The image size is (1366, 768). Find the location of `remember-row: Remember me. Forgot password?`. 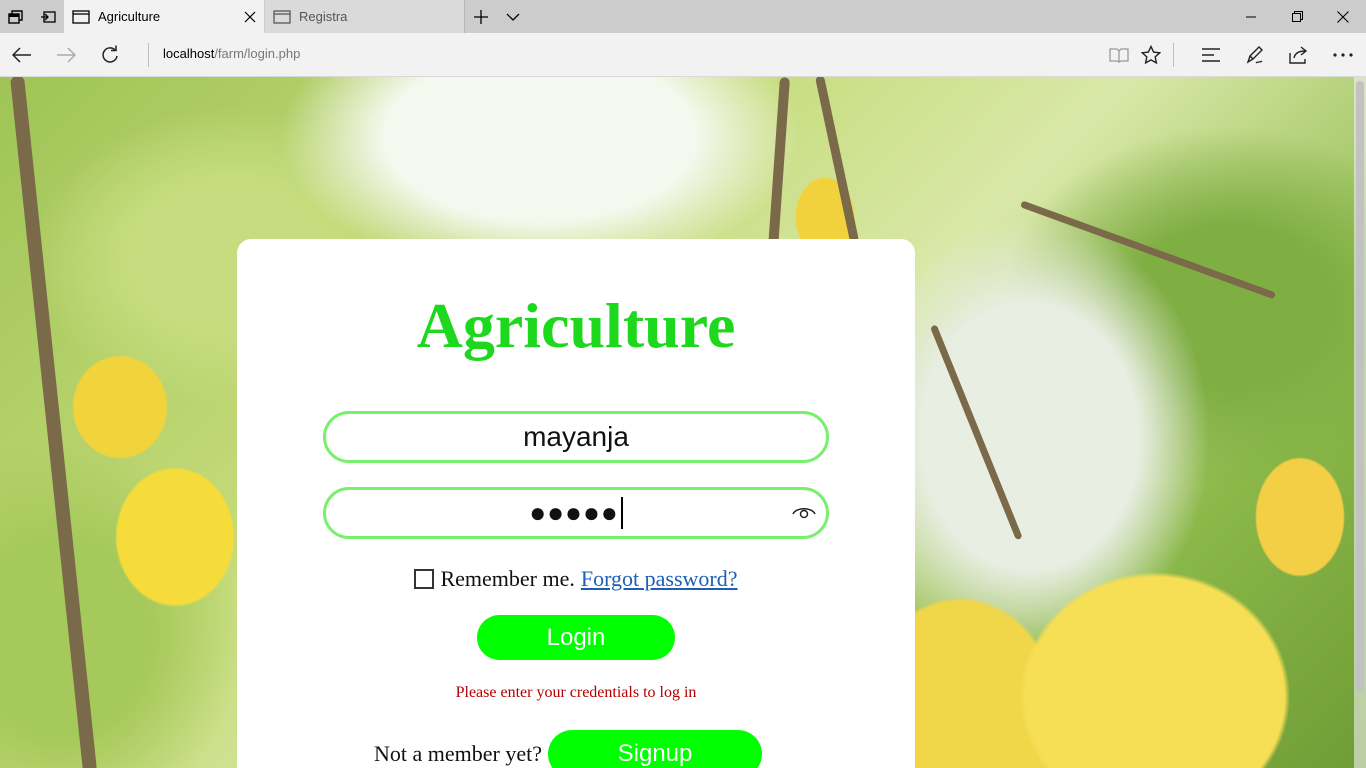

remember-row: Remember me. Forgot password? is located at coordinates (576, 579).